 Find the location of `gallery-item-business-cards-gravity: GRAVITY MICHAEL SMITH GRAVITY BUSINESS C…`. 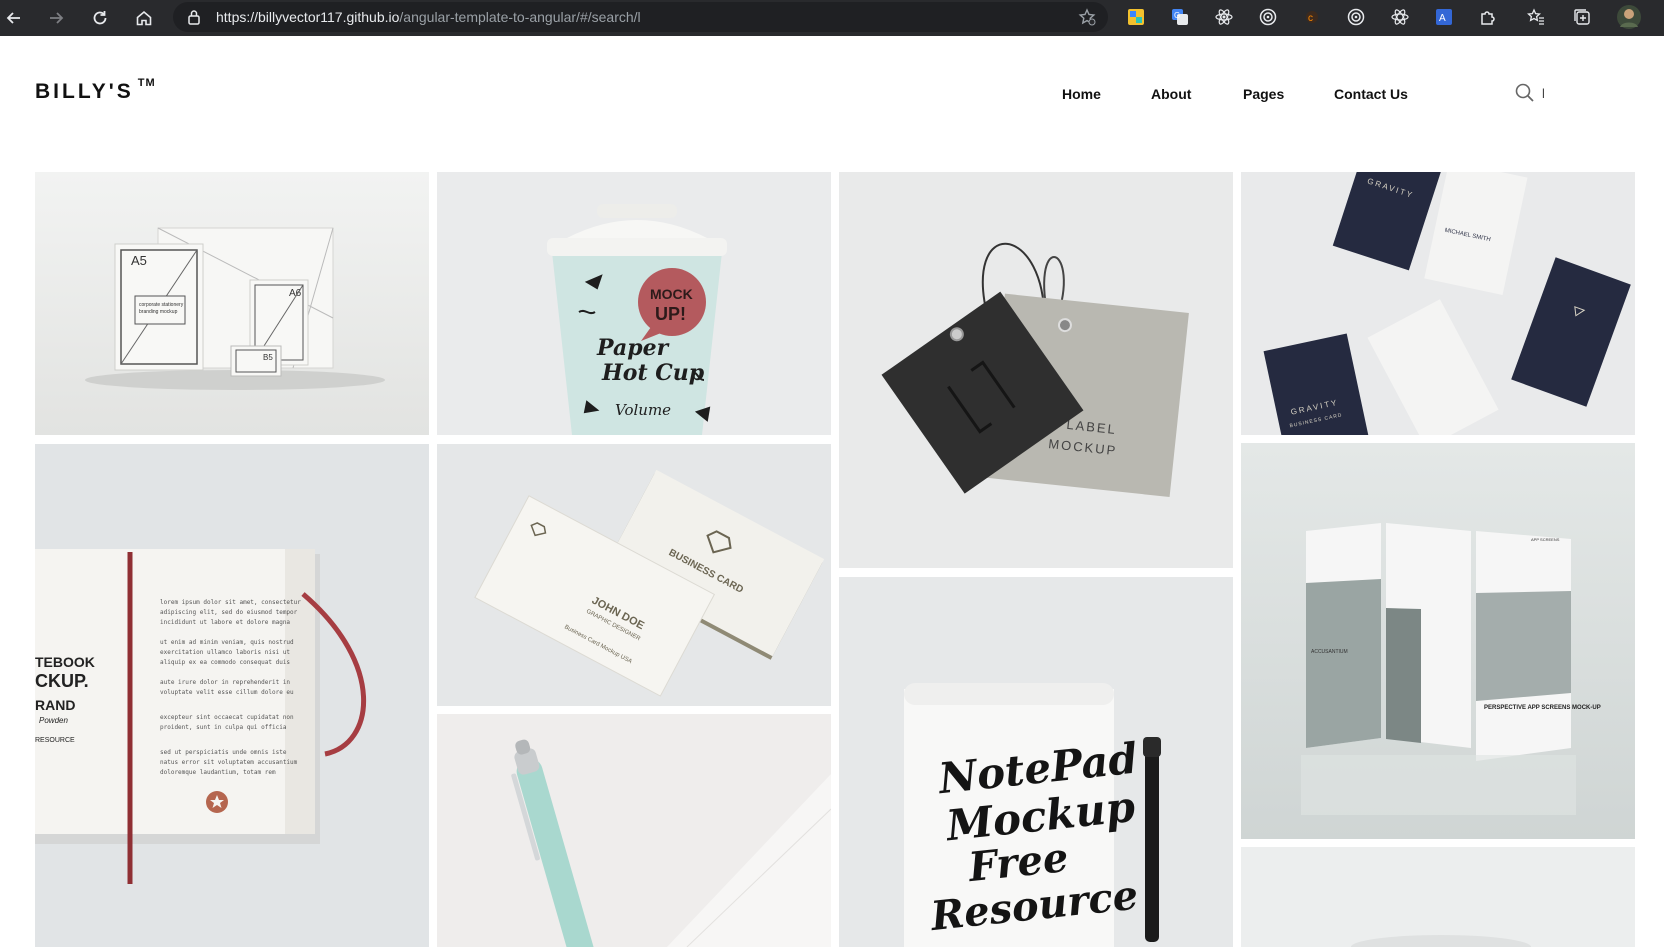

gallery-item-business-cards-gravity: GRAVITY MICHAEL SMITH GRAVITY BUSINESS C… is located at coordinates (1438, 303).